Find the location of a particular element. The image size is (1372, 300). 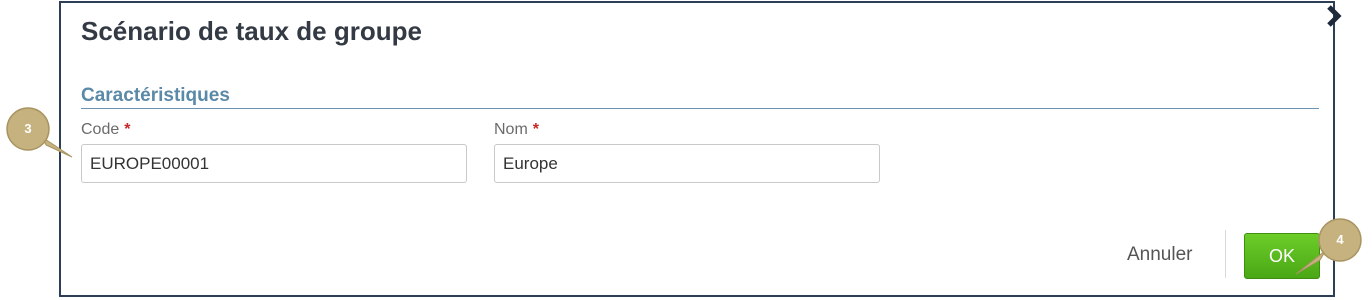

callout-badge-3: 3 is located at coordinates (38, 132).